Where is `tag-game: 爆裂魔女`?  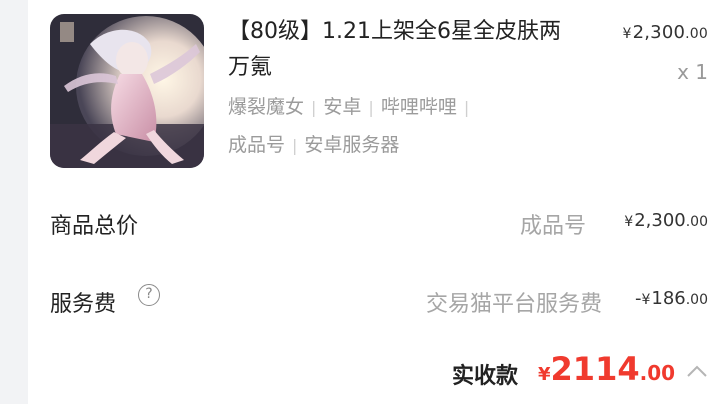 tag-game: 爆裂魔女 is located at coordinates (266, 107).